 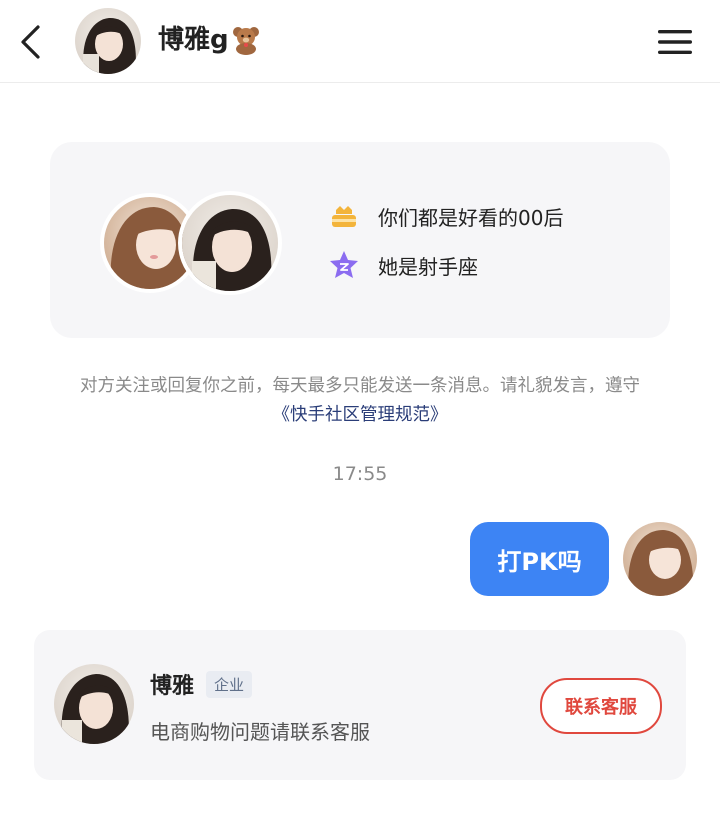 What do you see at coordinates (360, 474) in the screenshot?
I see `message-timestamp: 17:55` at bounding box center [360, 474].